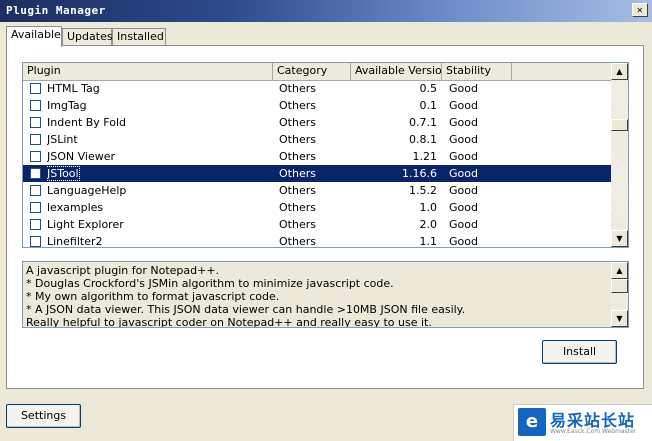 The height and width of the screenshot is (441, 652). I want to click on column-header-plugin: Plugin, so click(148, 71).